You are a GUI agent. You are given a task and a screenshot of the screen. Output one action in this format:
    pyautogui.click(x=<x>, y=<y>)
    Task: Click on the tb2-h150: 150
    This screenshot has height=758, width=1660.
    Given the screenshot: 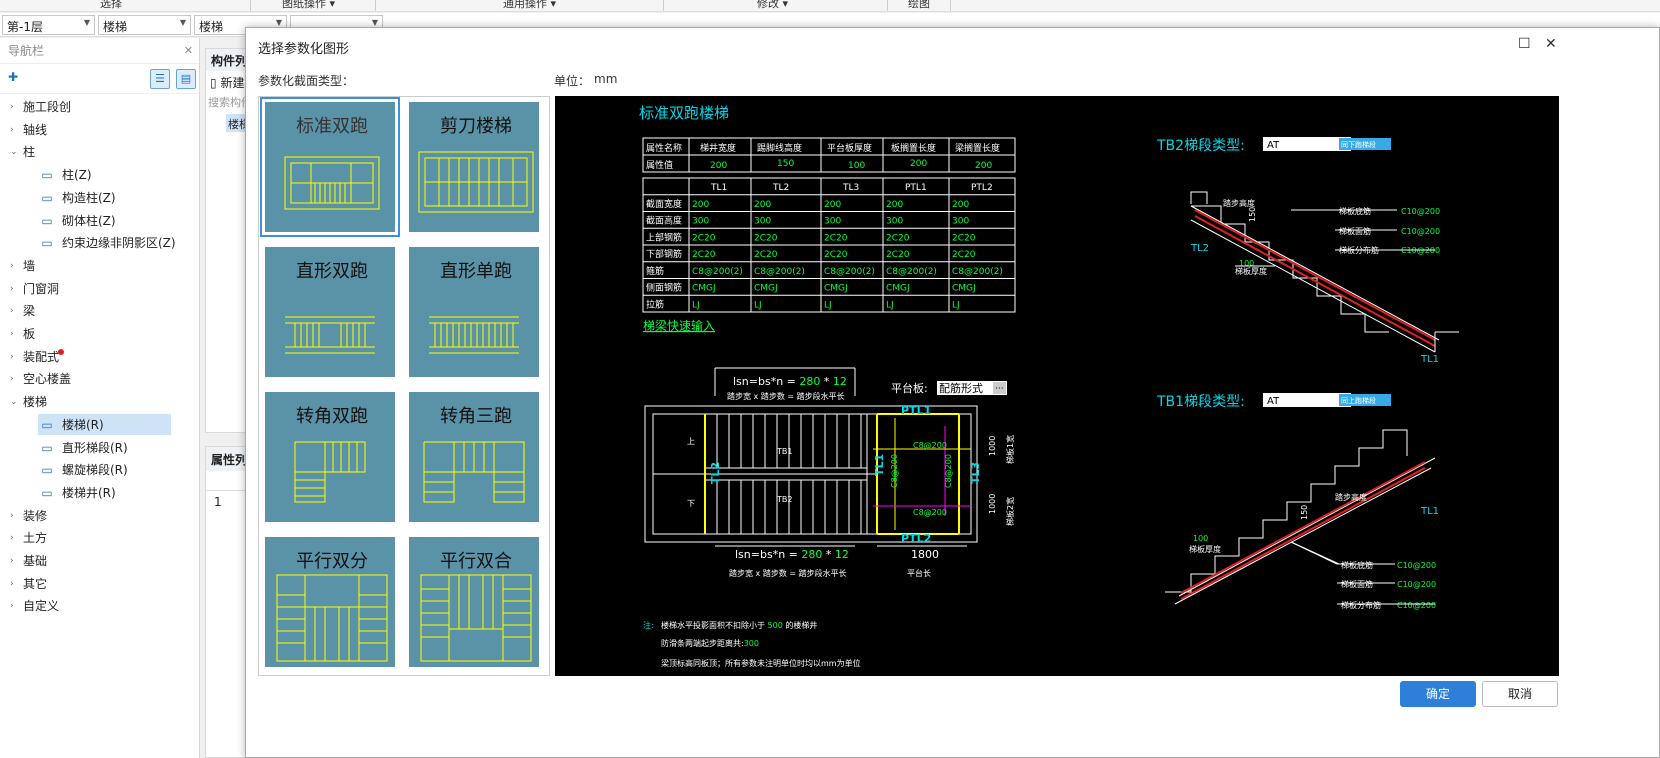 What is the action you would take?
    pyautogui.click(x=1252, y=214)
    